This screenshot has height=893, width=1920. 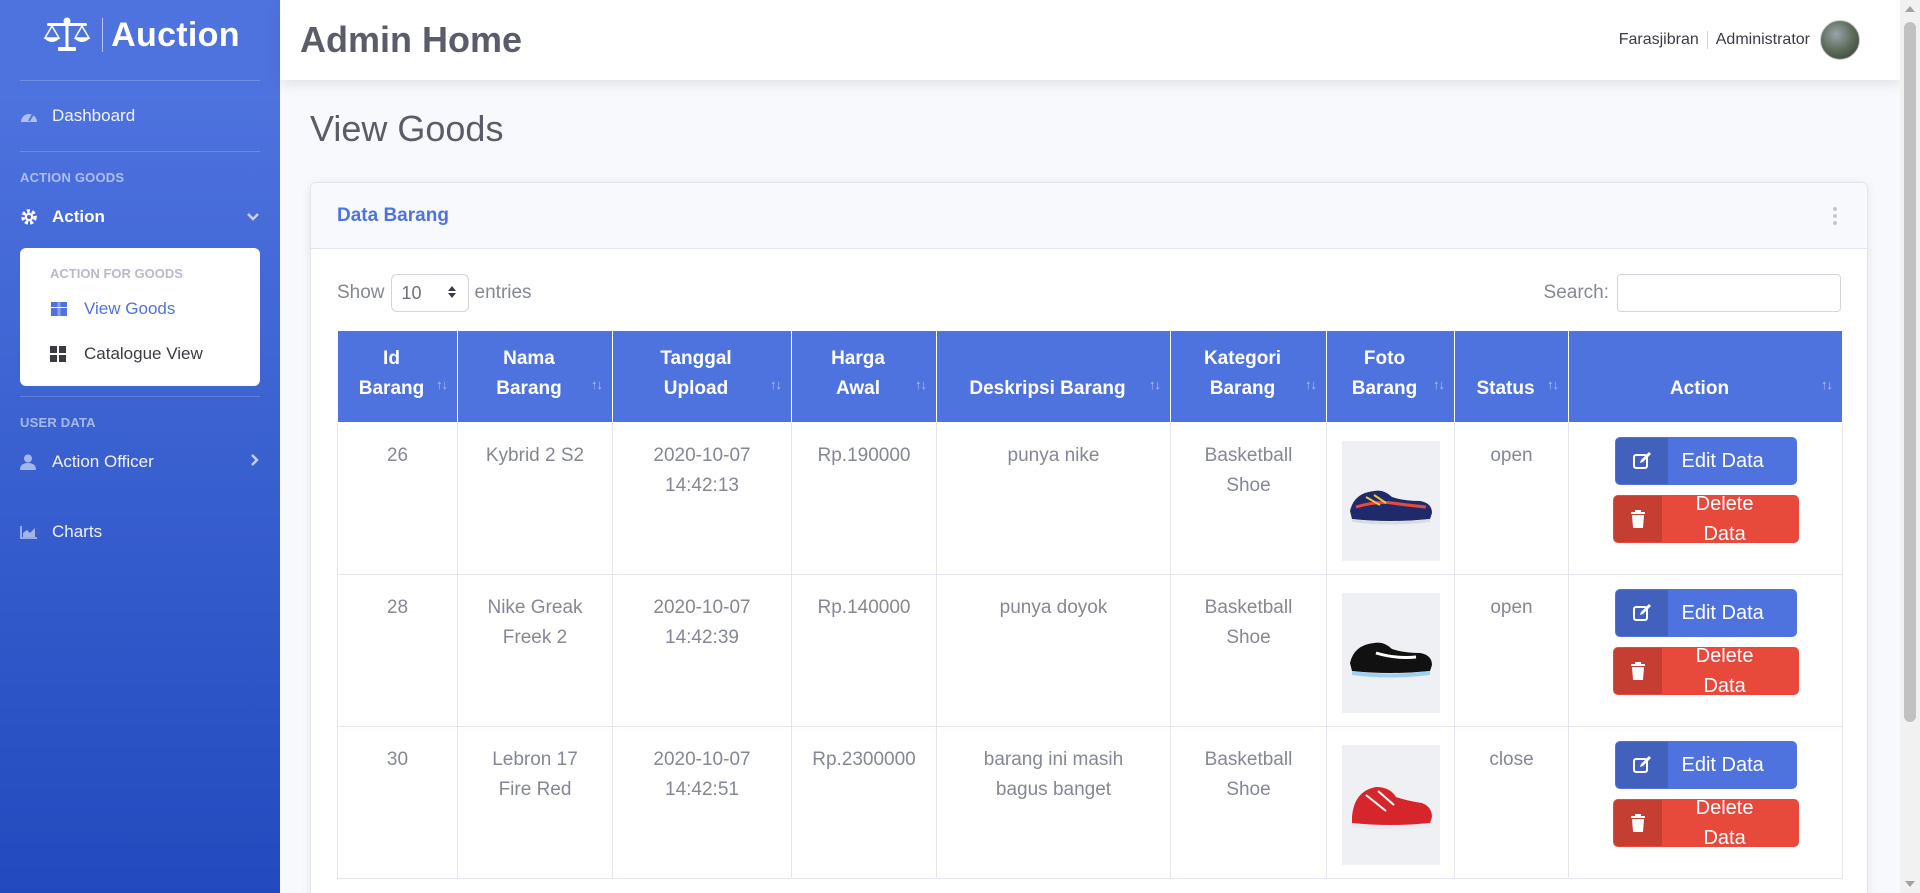 What do you see at coordinates (535, 376) in the screenshot?
I see `col-nama-barang: Nama Barang ↑↓` at bounding box center [535, 376].